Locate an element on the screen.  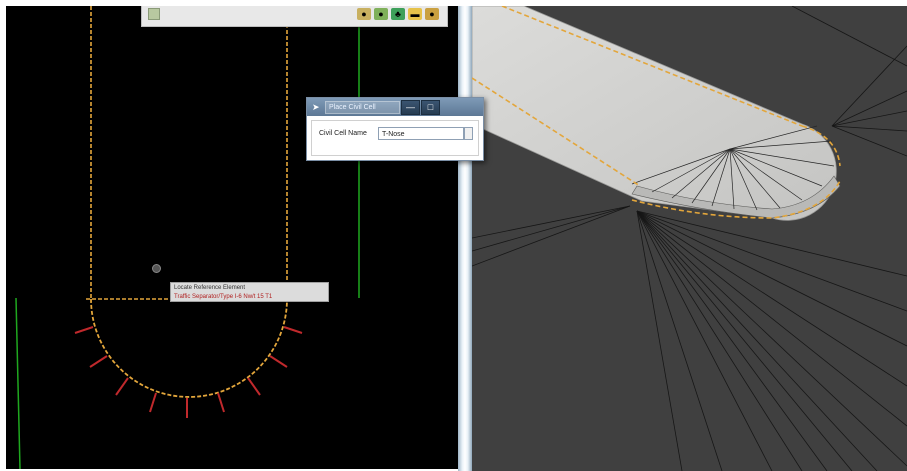
tree-icon: ♣ is located at coordinates (398, 14).